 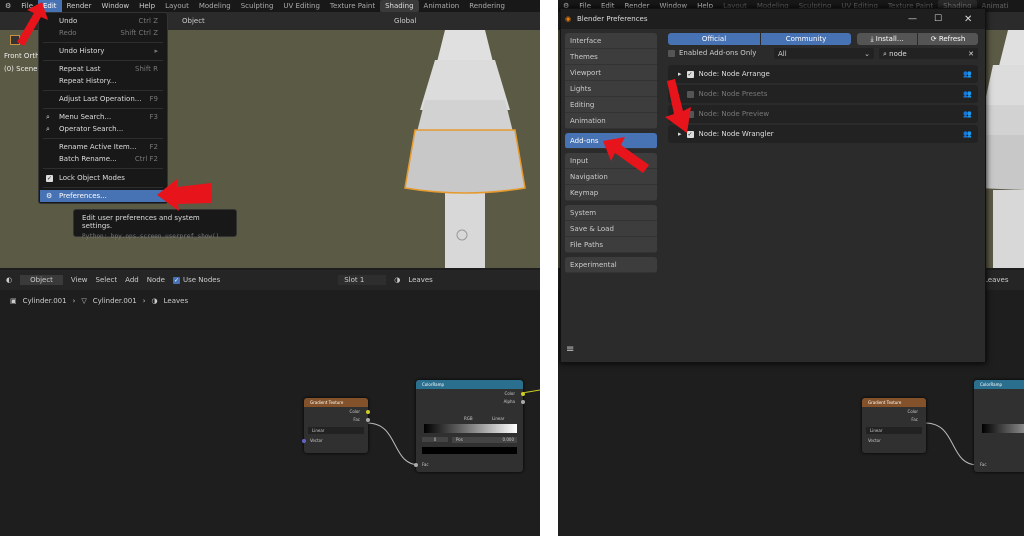 I want to click on menu-item-lock-object-modes: ✓ Lock Object Modes, so click(x=103, y=178).